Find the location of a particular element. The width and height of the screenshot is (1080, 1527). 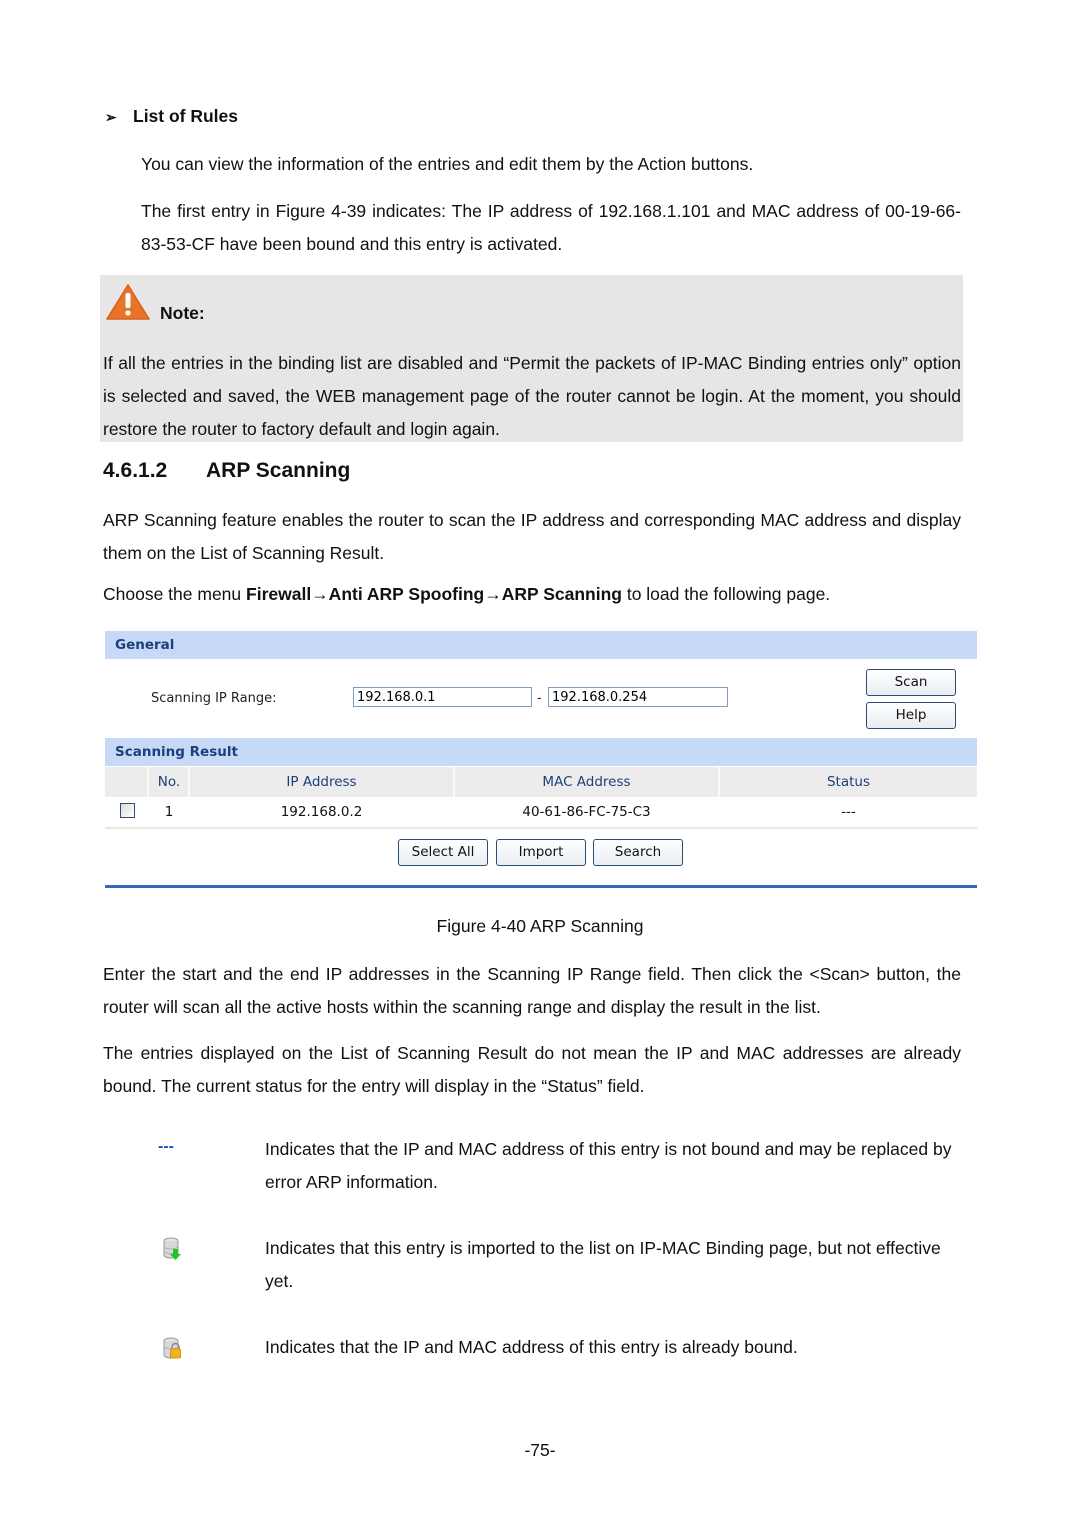

column-header-status: Status is located at coordinates (848, 782).